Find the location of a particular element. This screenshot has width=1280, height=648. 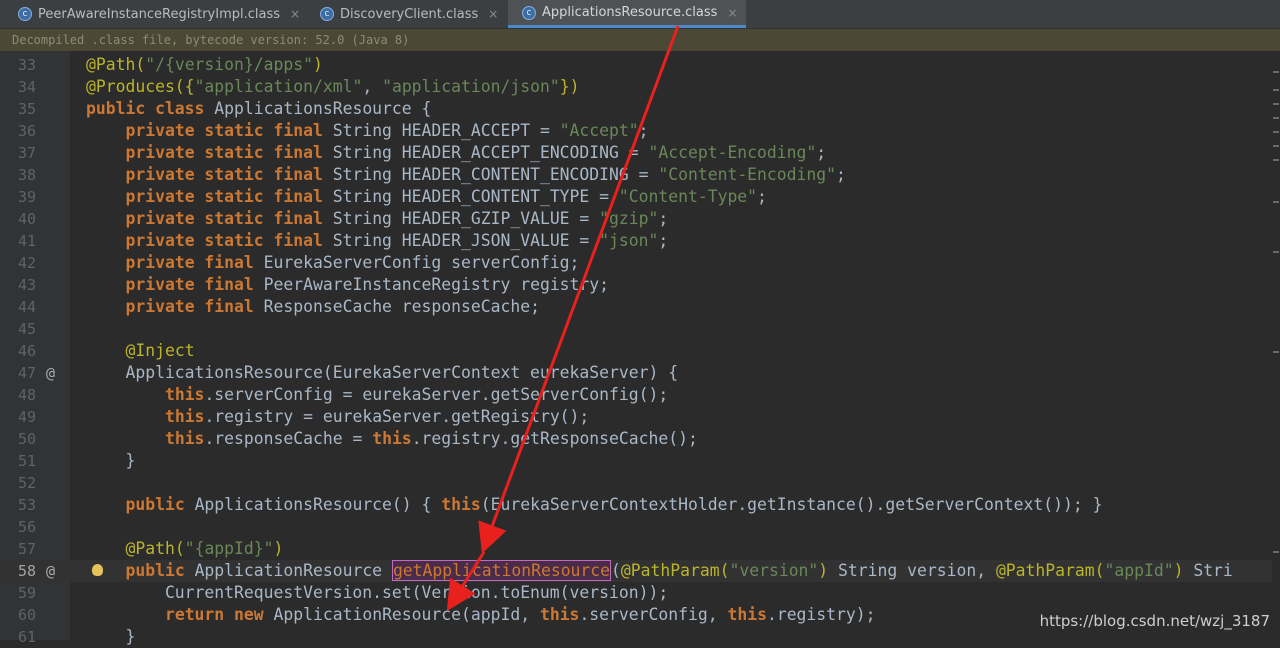

arrow-to-method is located at coordinates (579, 289).